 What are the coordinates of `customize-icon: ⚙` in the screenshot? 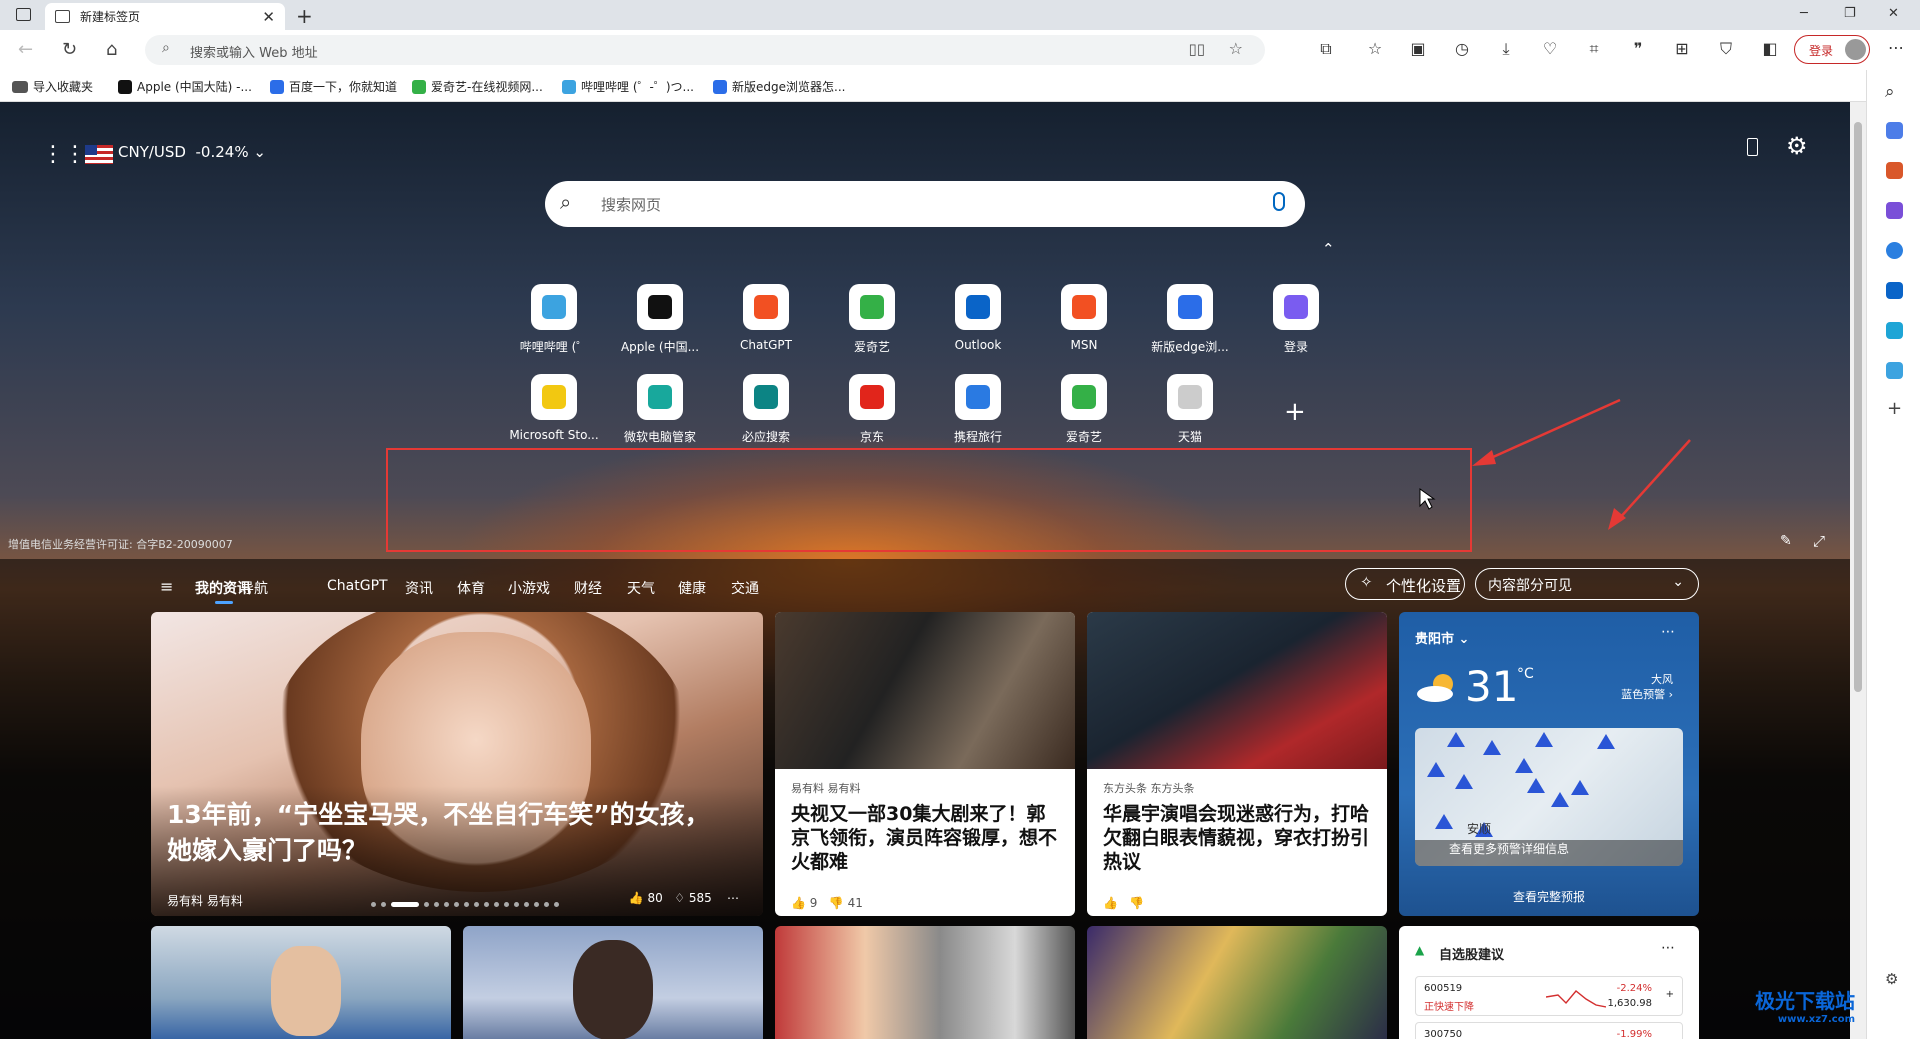 It's located at (1891, 979).